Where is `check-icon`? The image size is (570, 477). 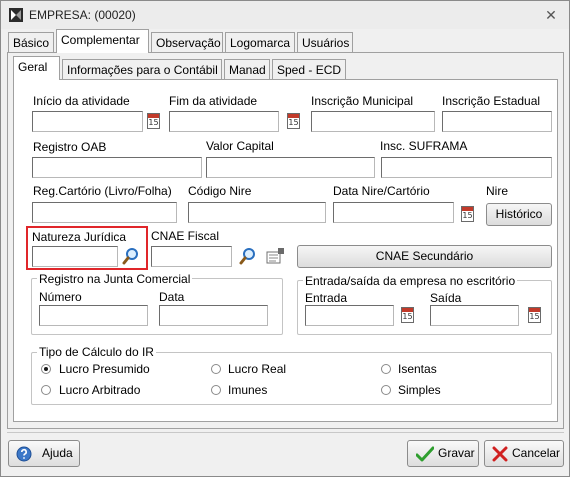
check-icon is located at coordinates (425, 454).